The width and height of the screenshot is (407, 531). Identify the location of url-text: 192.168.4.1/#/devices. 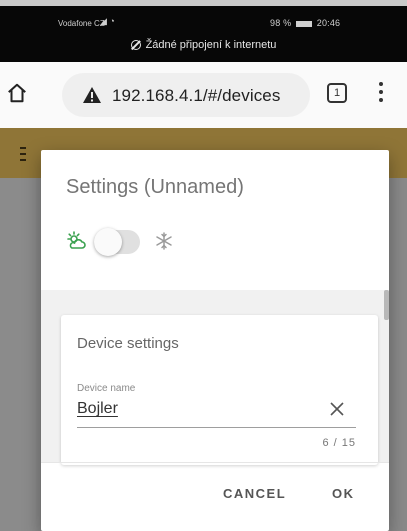
(196, 96).